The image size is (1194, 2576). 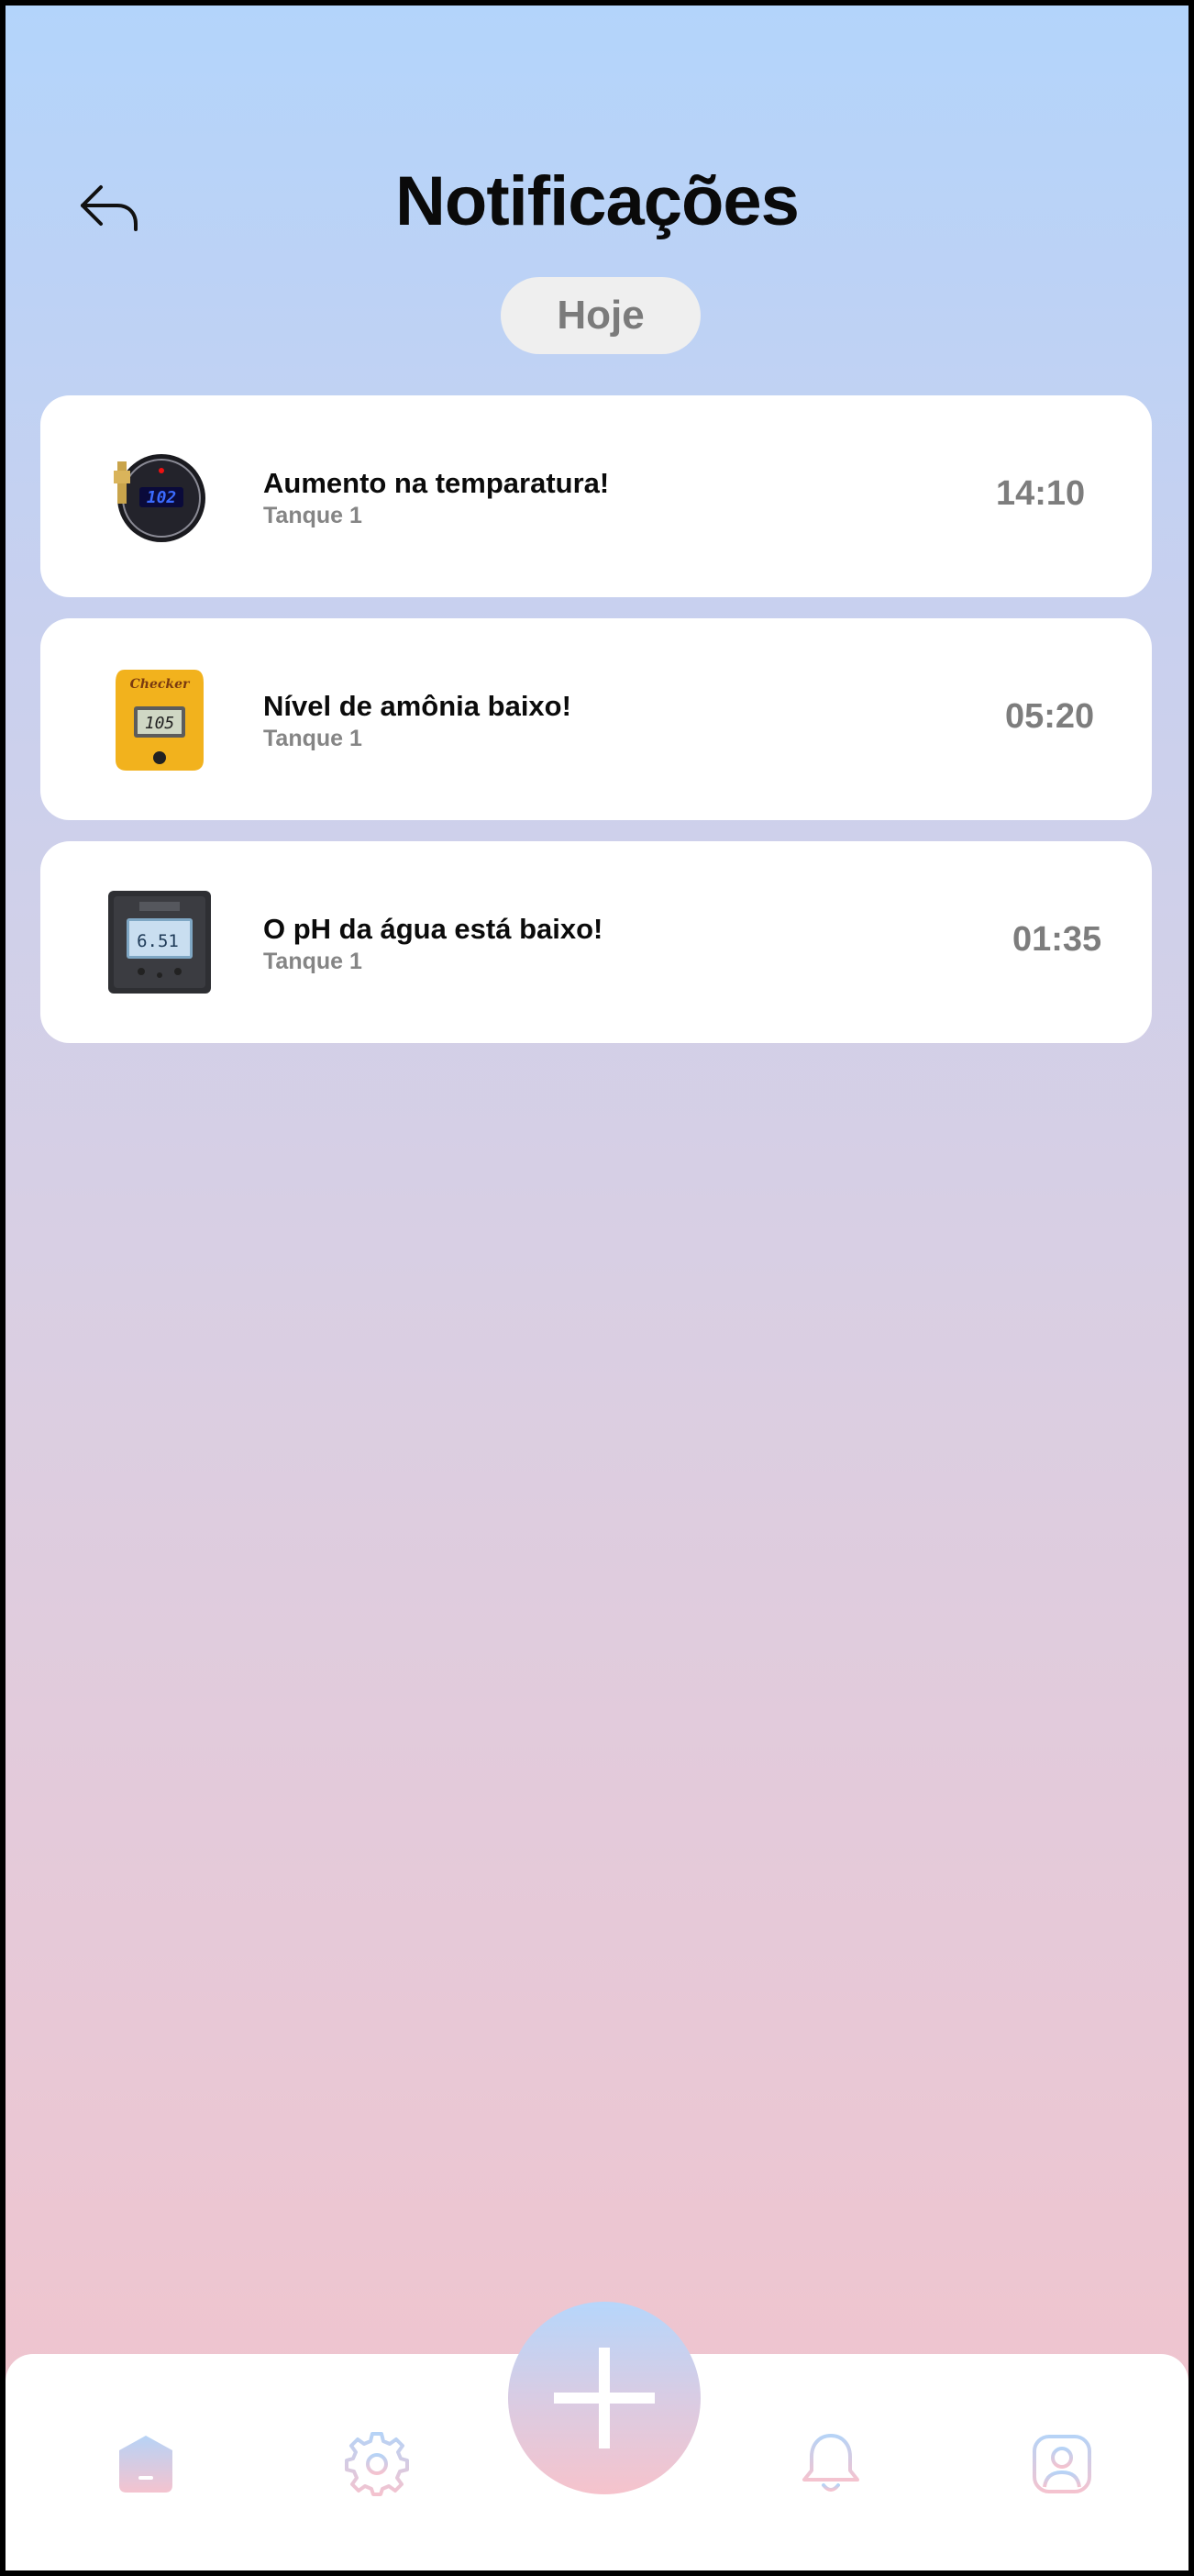 I want to click on ph-reading: 6.51, so click(x=158, y=941).